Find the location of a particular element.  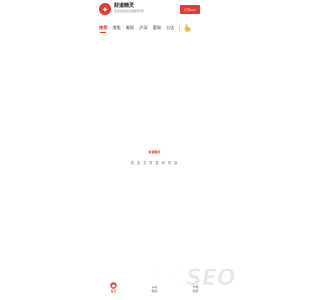

nav-label-home: 首页 is located at coordinates (113, 291).